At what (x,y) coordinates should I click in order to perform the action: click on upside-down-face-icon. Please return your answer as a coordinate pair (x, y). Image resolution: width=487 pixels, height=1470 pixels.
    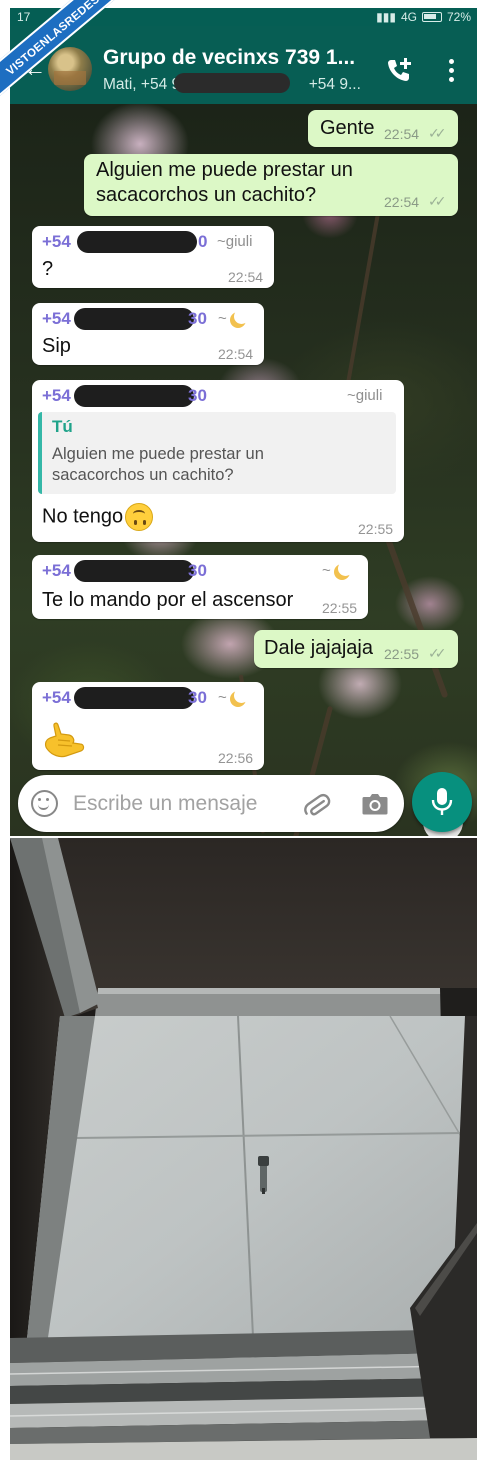
    Looking at the image, I should click on (139, 517).